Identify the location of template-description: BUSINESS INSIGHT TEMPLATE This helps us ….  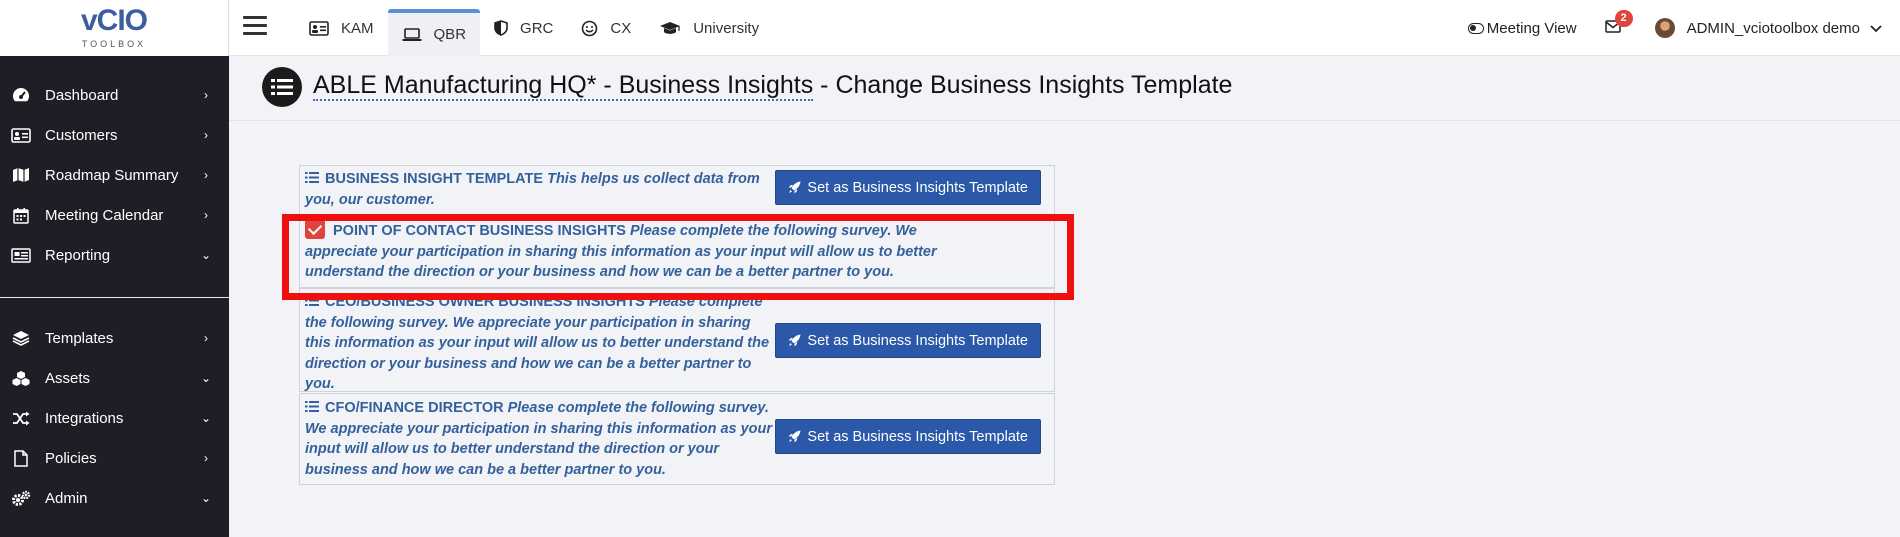
(540, 190).